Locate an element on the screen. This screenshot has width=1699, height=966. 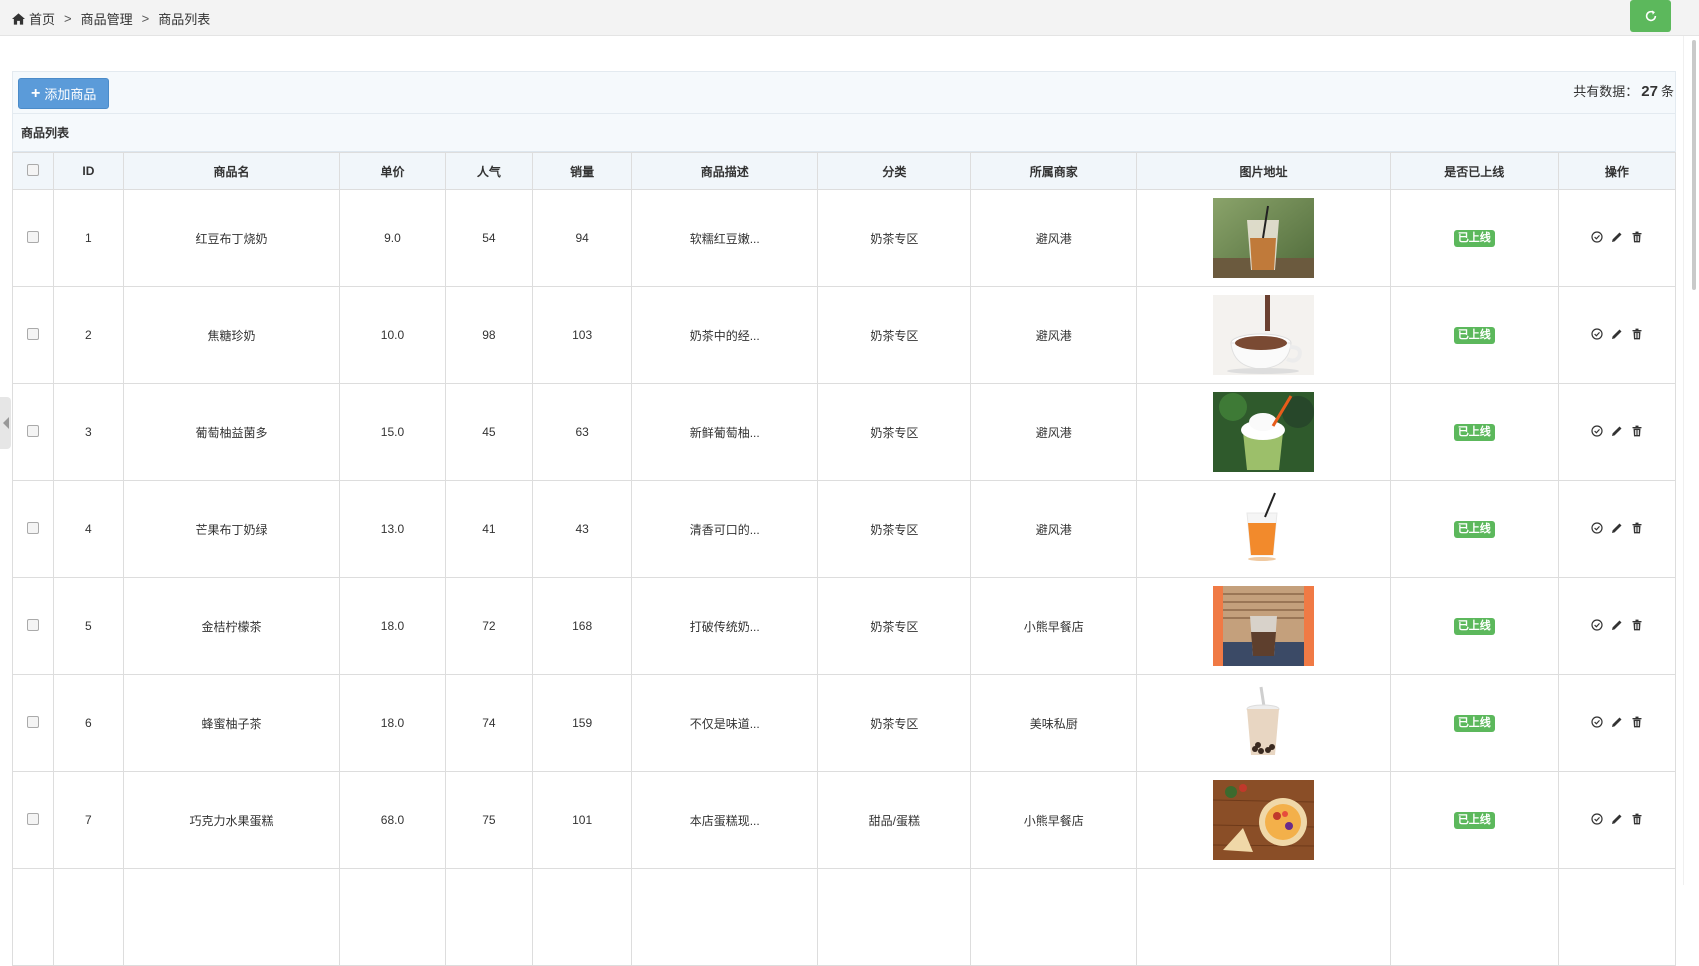
product-price-cell: 18.0 is located at coordinates (392, 626).